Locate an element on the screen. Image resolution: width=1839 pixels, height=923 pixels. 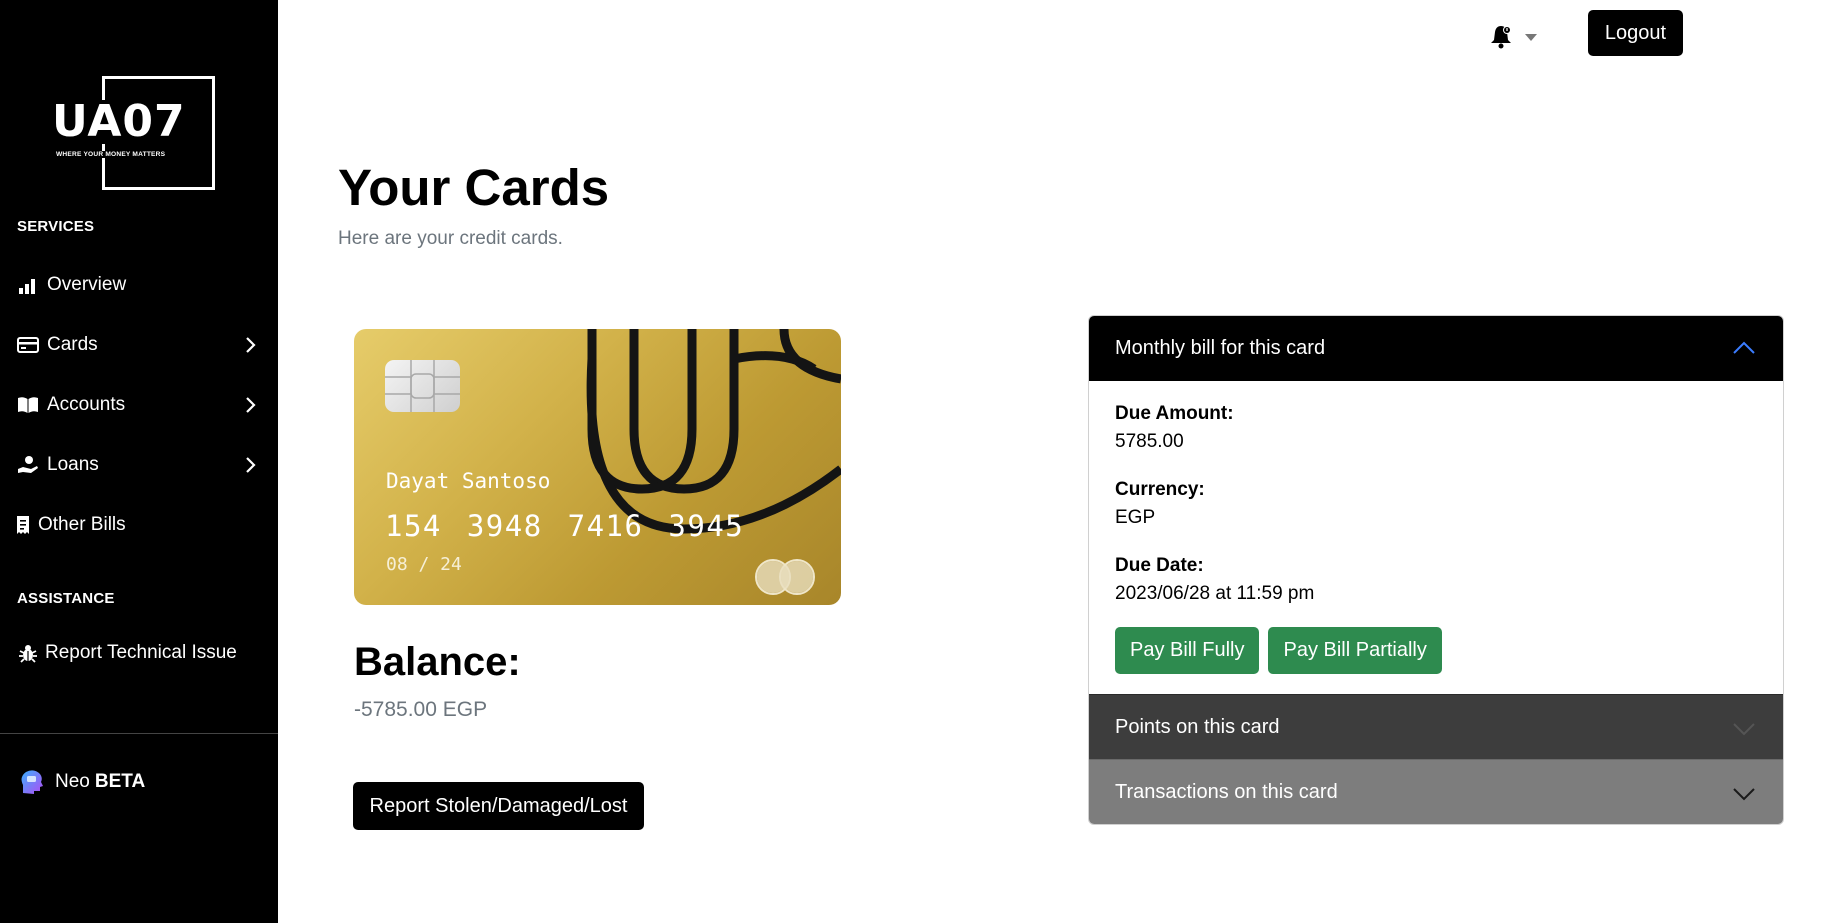
caret-down-icon is located at coordinates (1531, 37).